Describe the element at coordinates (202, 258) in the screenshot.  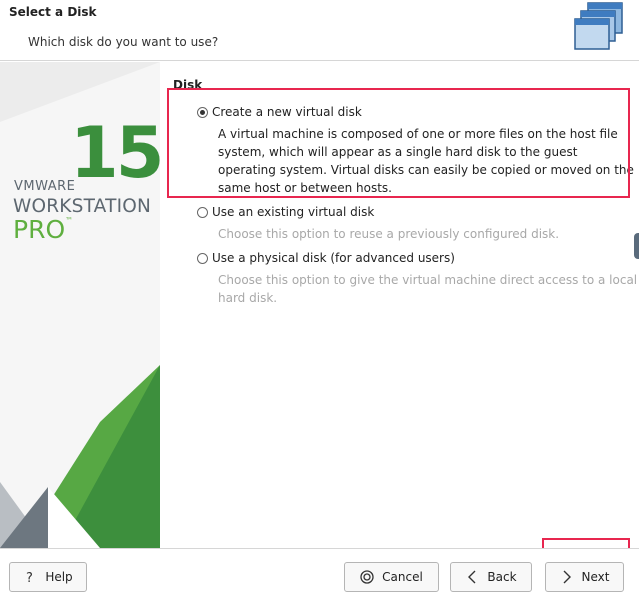
I see `radio-use-physical-disk` at that location.